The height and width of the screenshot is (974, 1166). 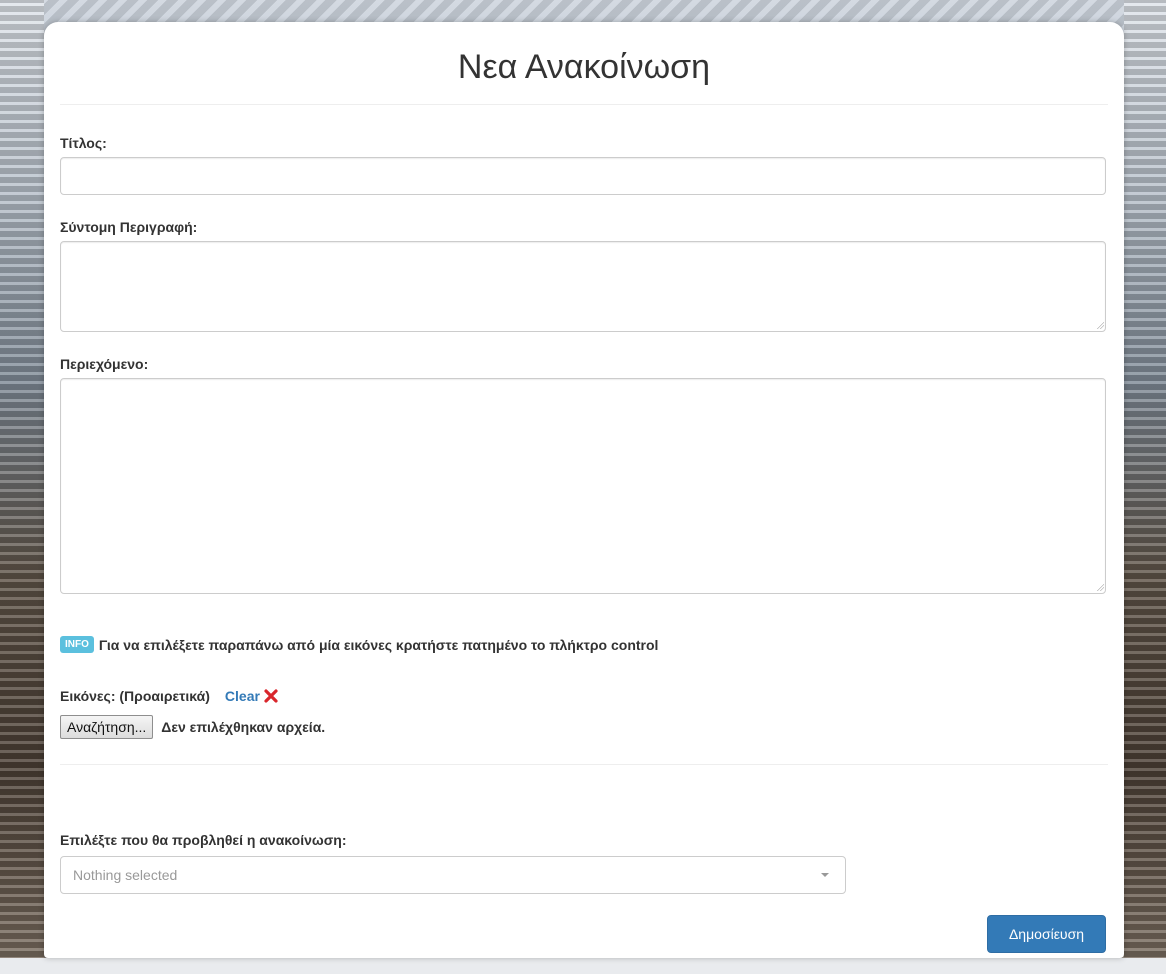 What do you see at coordinates (22, 480) in the screenshot?
I see `background-photo-left` at bounding box center [22, 480].